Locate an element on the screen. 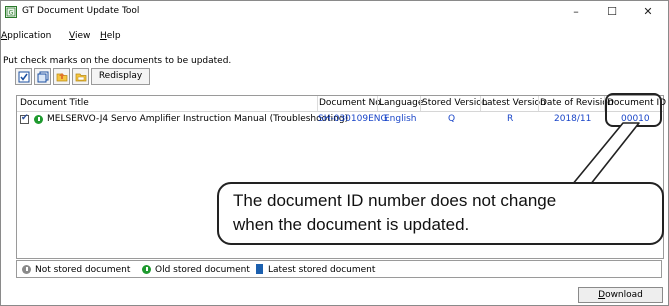  maximize-button: ☐ is located at coordinates (612, 12).